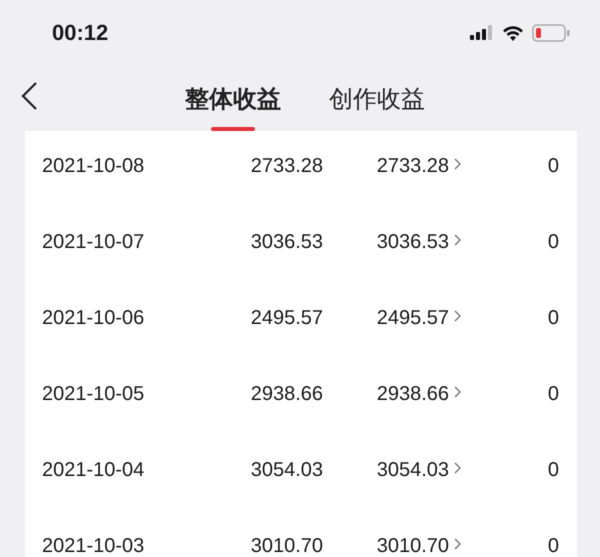 The width and height of the screenshot is (600, 557). What do you see at coordinates (377, 106) in the screenshot?
I see `tab: 创作收益` at bounding box center [377, 106].